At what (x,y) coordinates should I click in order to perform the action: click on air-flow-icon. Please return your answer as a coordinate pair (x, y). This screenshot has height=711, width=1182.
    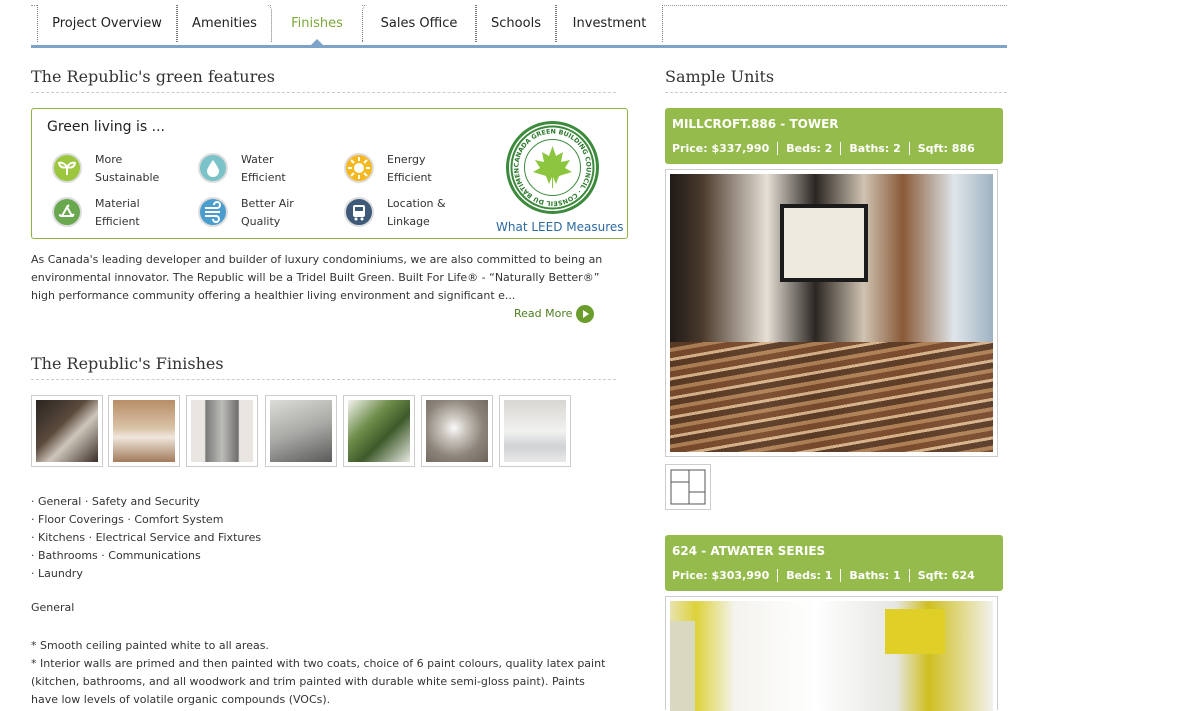
    Looking at the image, I should click on (213, 212).